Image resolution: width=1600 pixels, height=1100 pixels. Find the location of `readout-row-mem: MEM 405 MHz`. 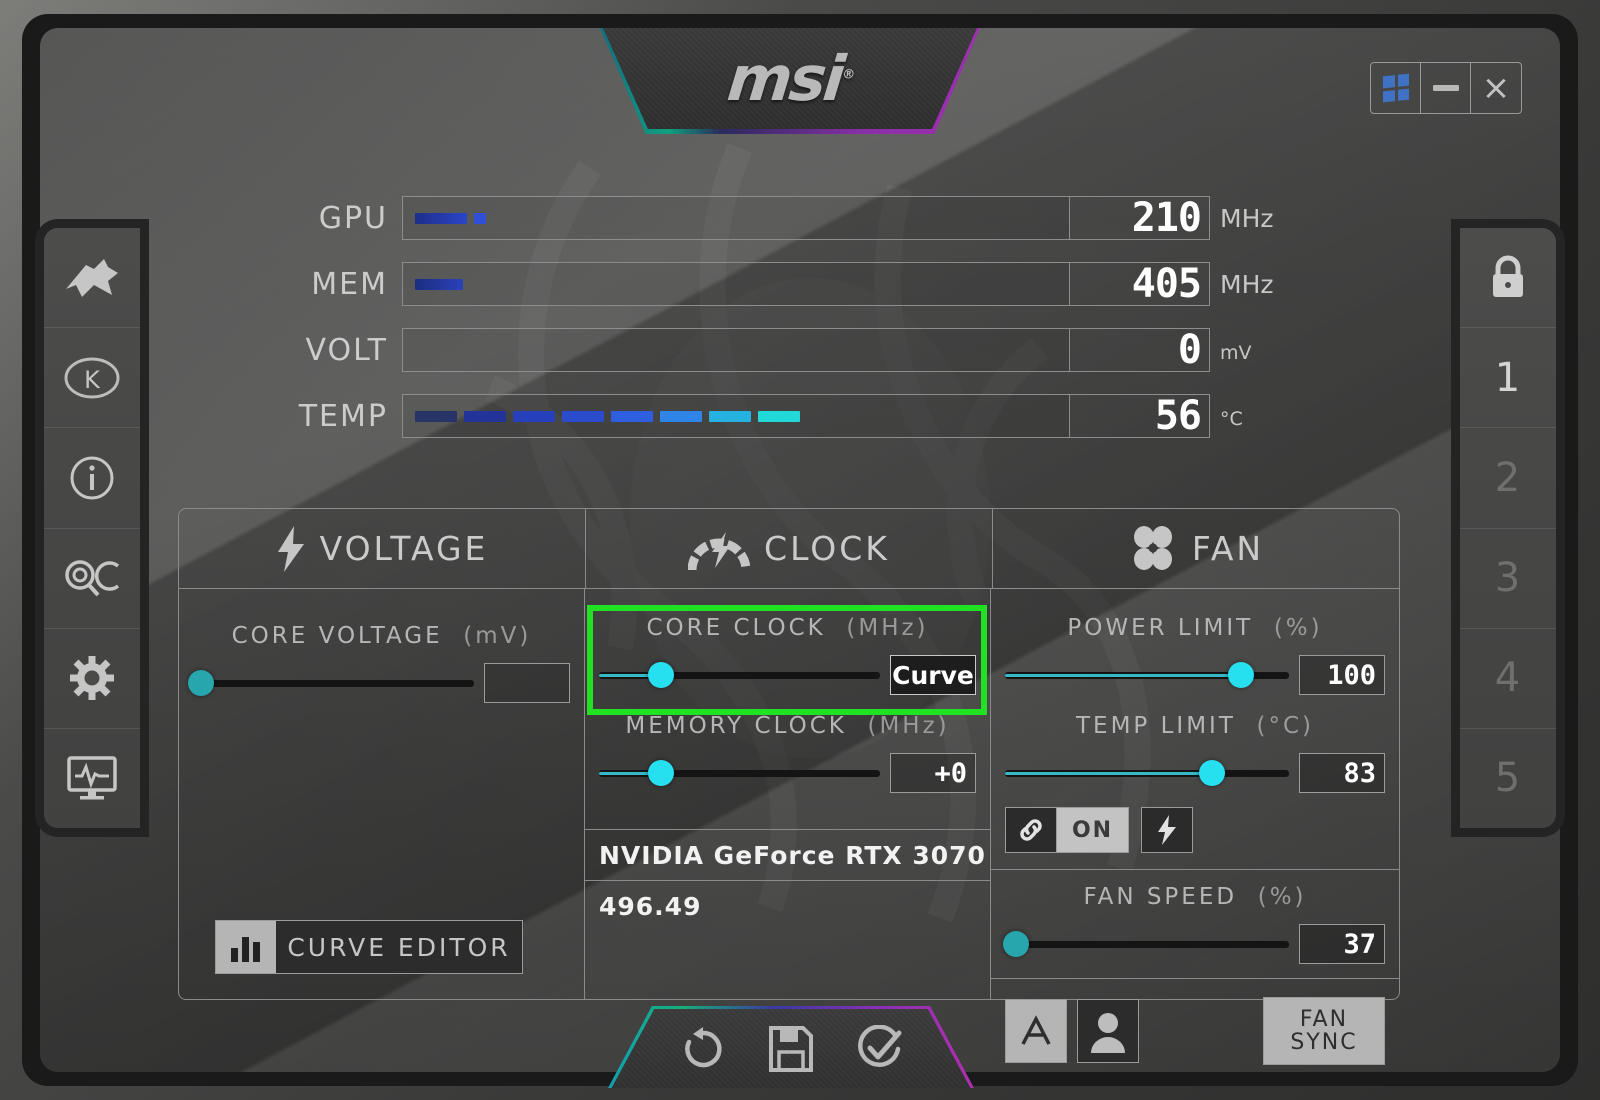

readout-row-mem: MEM 405 MHz is located at coordinates (795, 284).